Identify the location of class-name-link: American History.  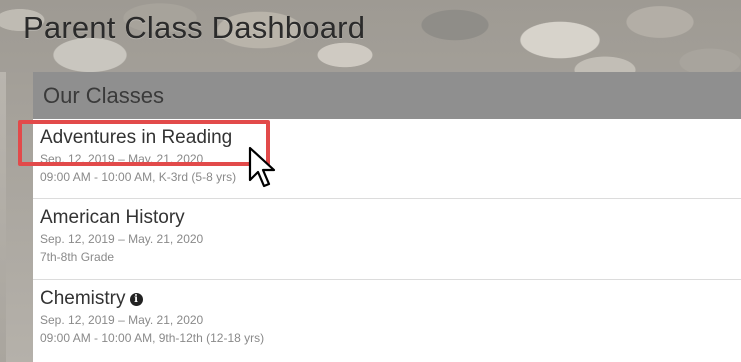
(112, 218).